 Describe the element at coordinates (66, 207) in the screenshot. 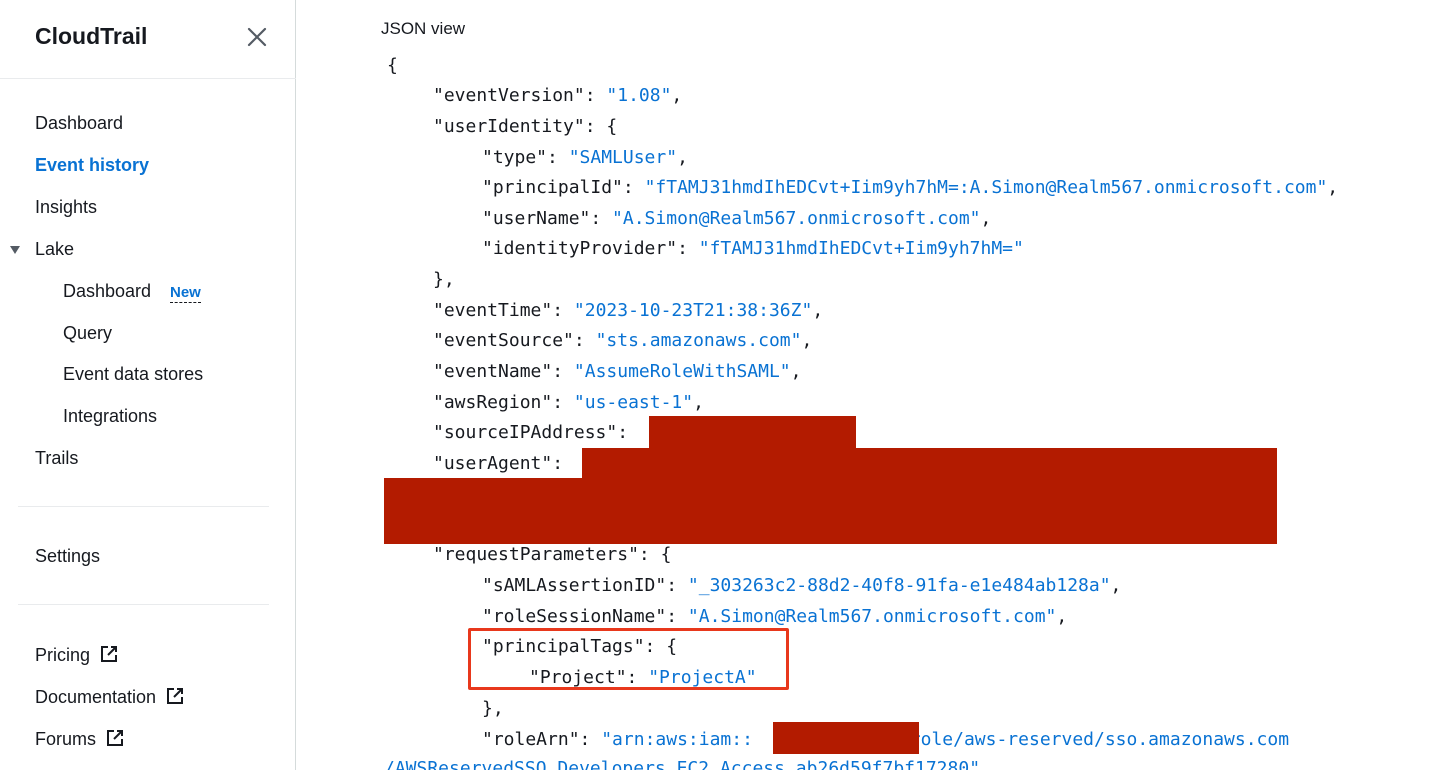

I see `nav-item-insights: Insights` at that location.